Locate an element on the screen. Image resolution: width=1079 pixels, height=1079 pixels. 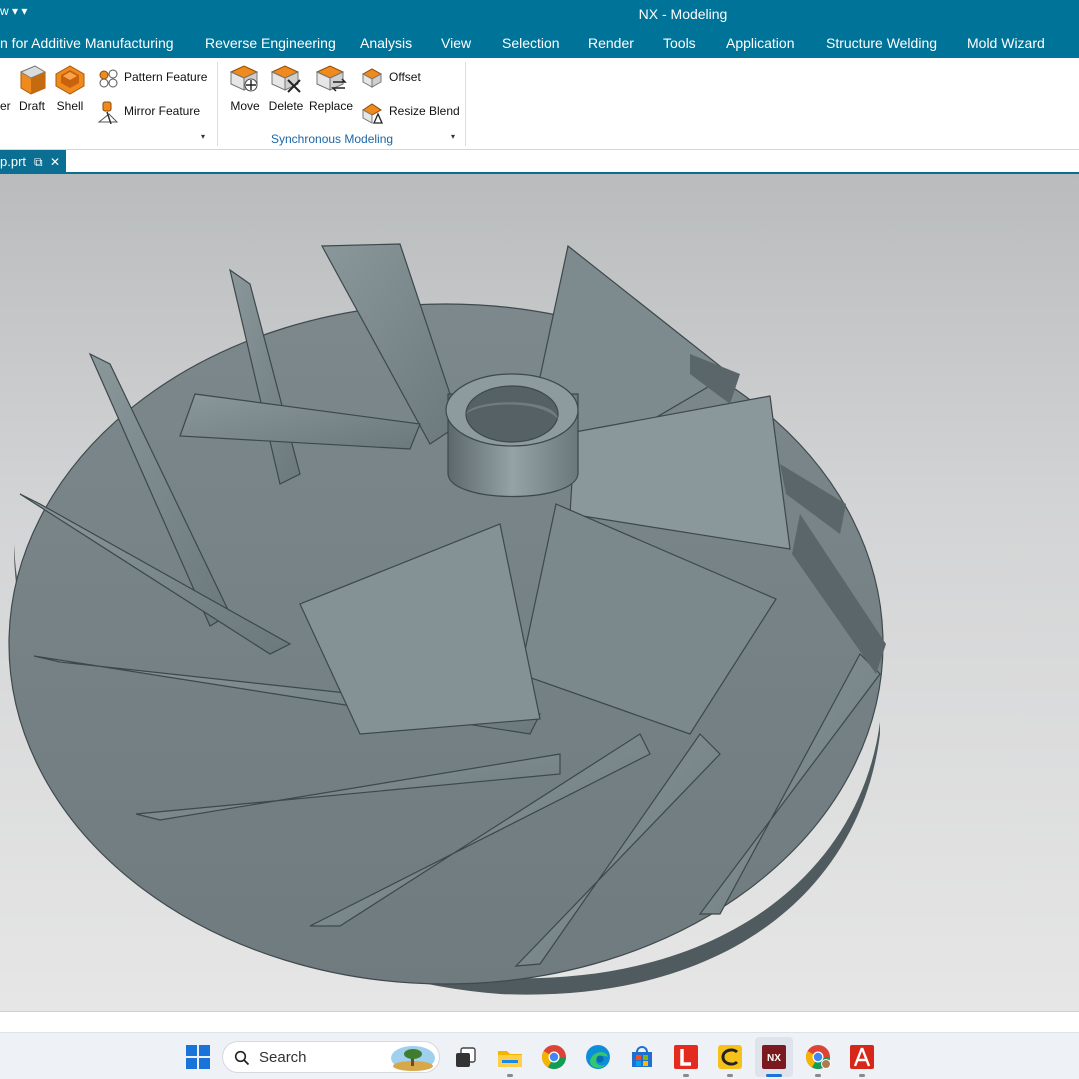
shell-button: Shell is located at coordinates (70, 87).